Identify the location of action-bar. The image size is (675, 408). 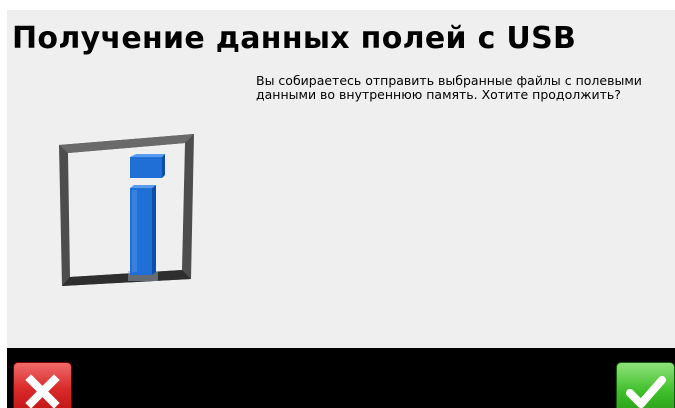
(341, 378).